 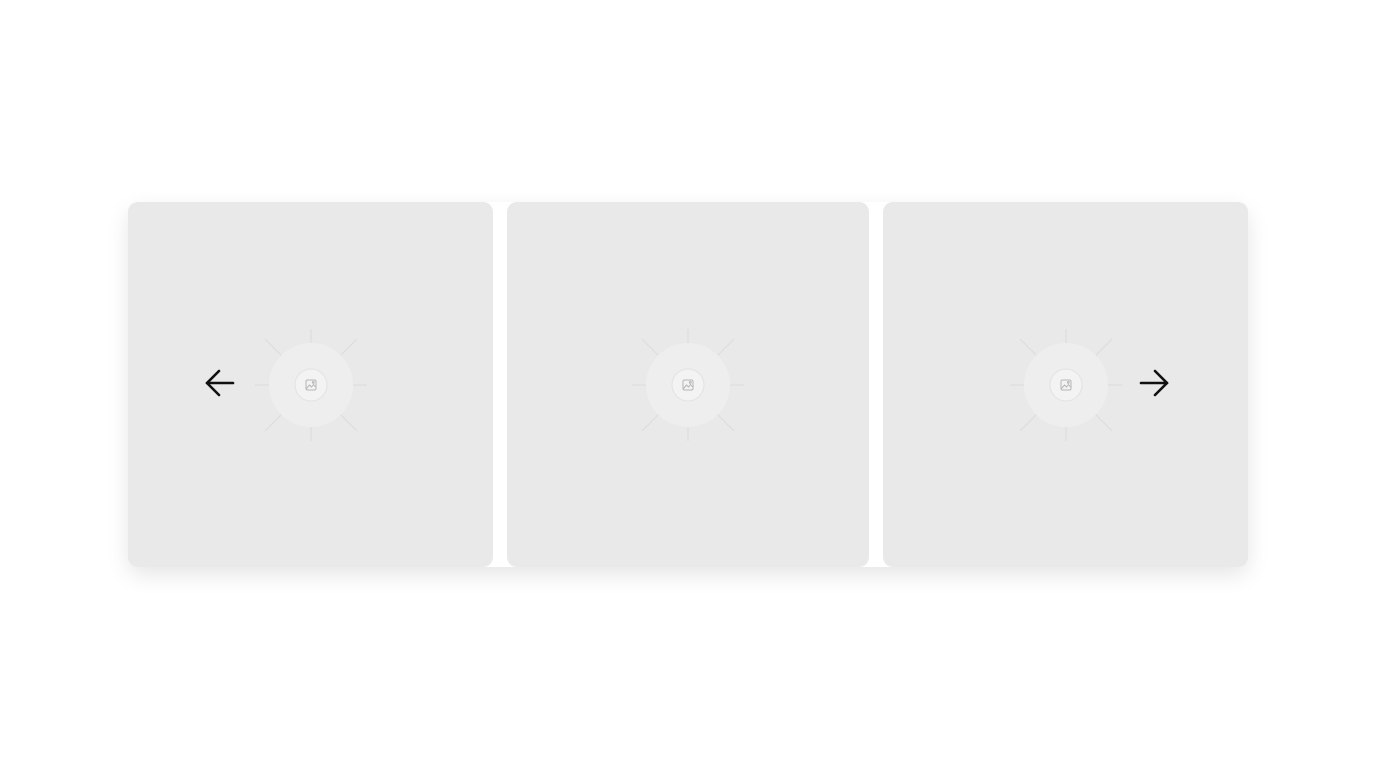 I want to click on carousel-prev-button, so click(x=220, y=383).